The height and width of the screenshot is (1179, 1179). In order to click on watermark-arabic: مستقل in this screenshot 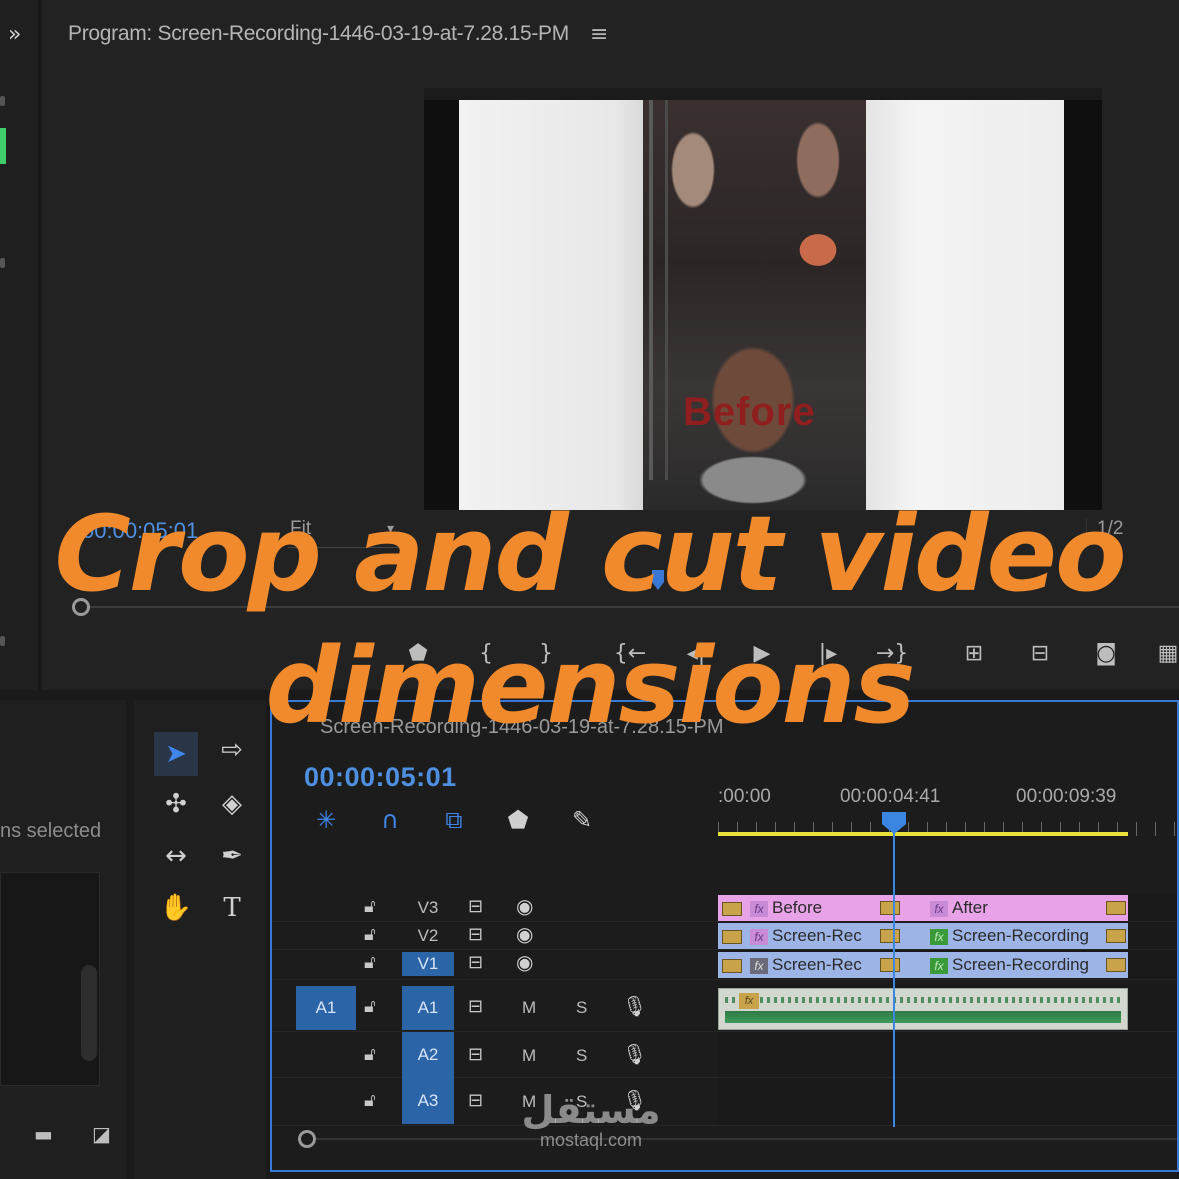, I will do `click(591, 1110)`.